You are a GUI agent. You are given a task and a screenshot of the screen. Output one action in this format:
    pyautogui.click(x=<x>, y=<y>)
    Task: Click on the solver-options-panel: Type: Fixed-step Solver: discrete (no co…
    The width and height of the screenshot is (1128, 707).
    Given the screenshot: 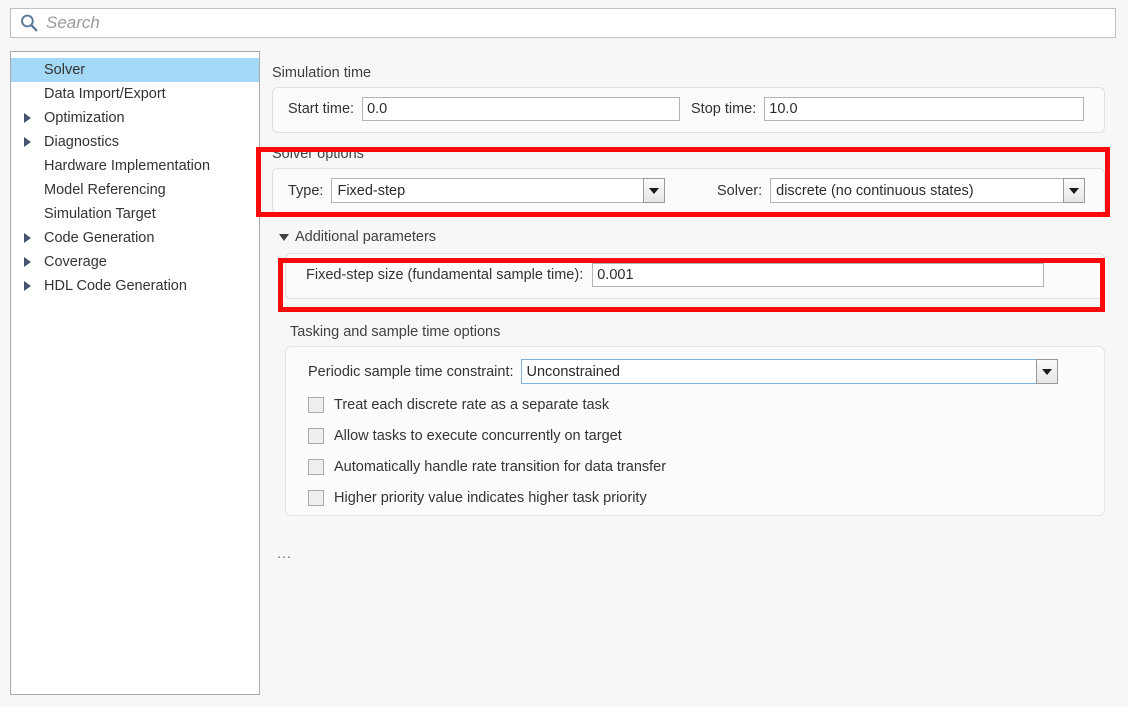 What is the action you would take?
    pyautogui.click(x=688, y=191)
    